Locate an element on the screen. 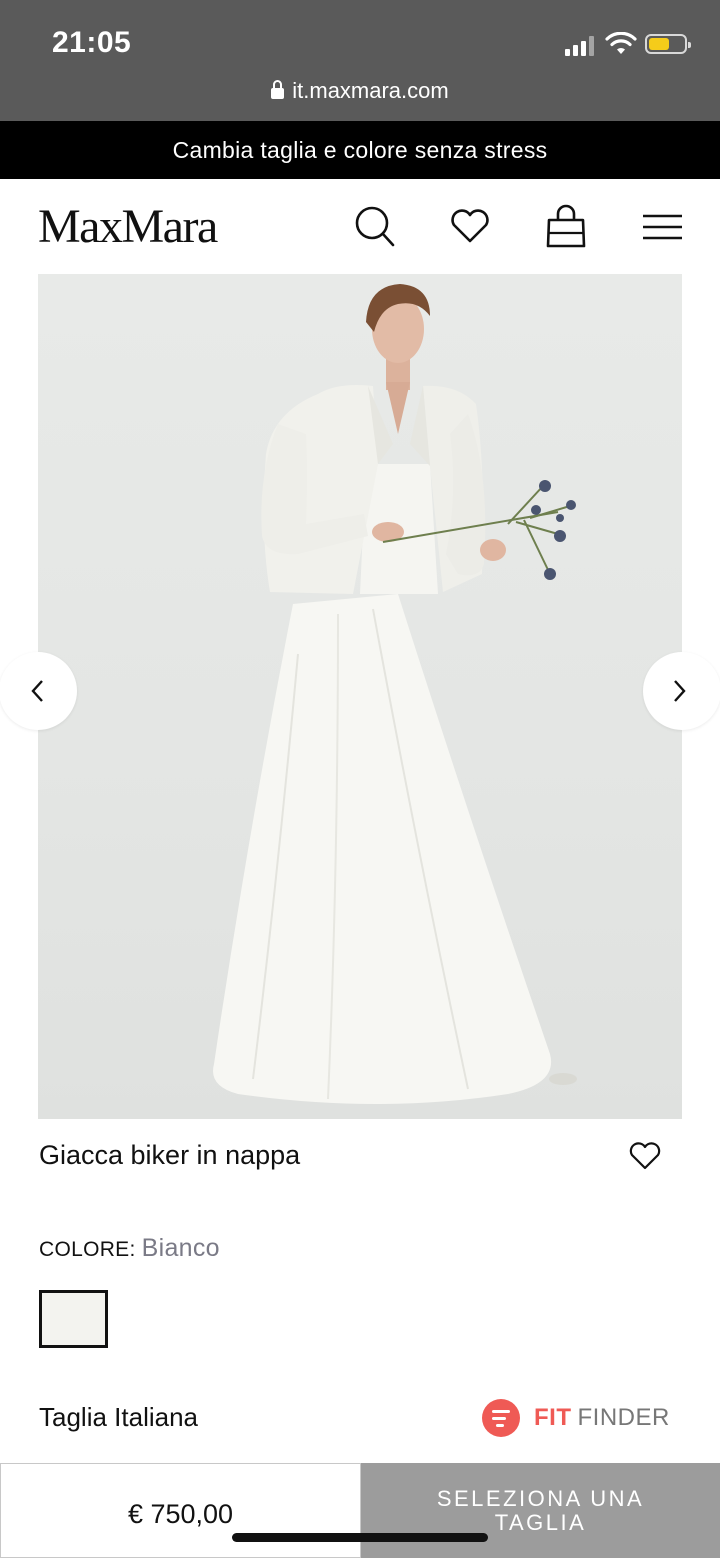  url-text: it.maxmara.com is located at coordinates (370, 90).